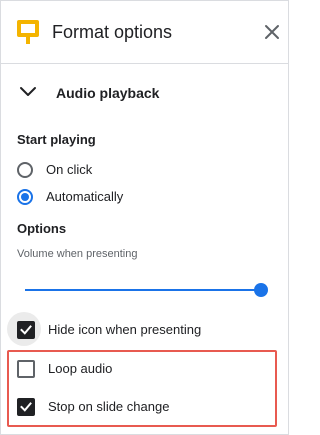  I want to click on header-divider, so click(144, 63).